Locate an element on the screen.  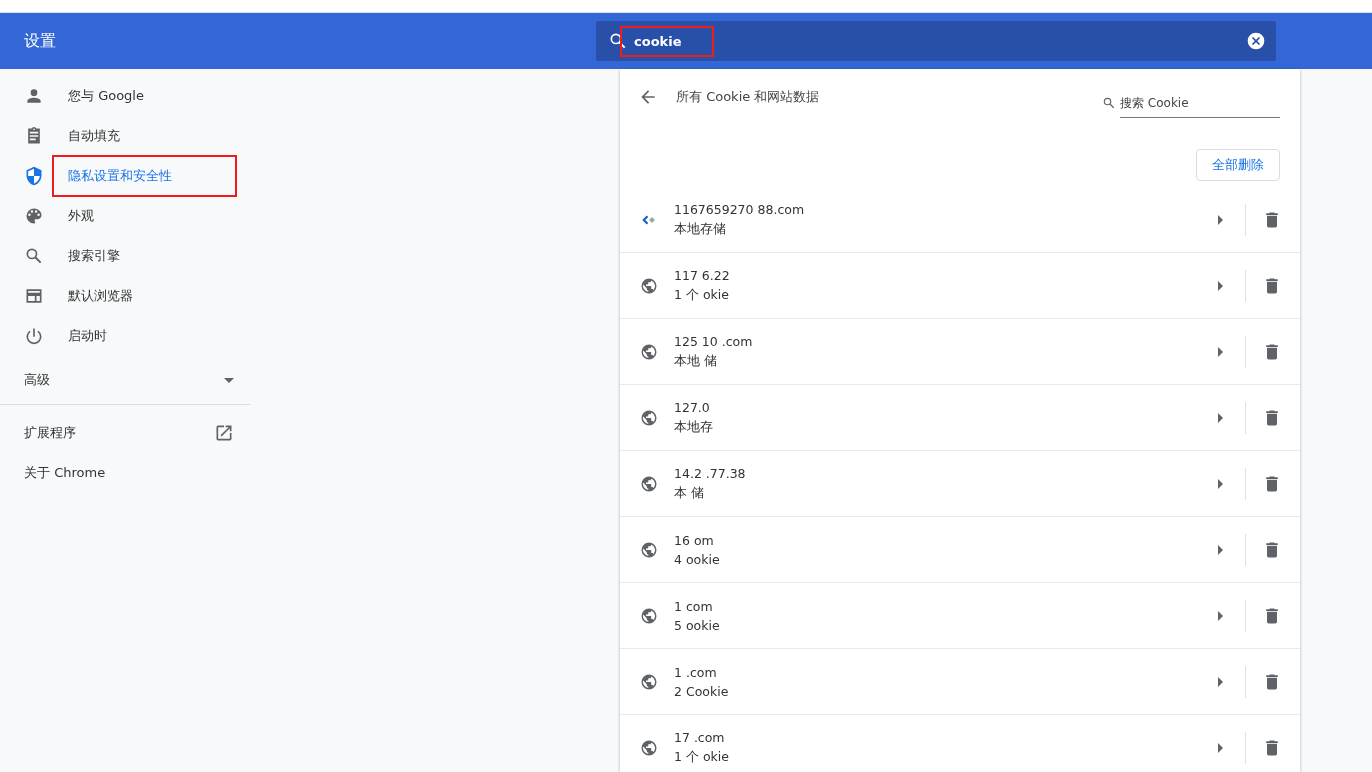
site-detail: 2 Cookie is located at coordinates (701, 691).